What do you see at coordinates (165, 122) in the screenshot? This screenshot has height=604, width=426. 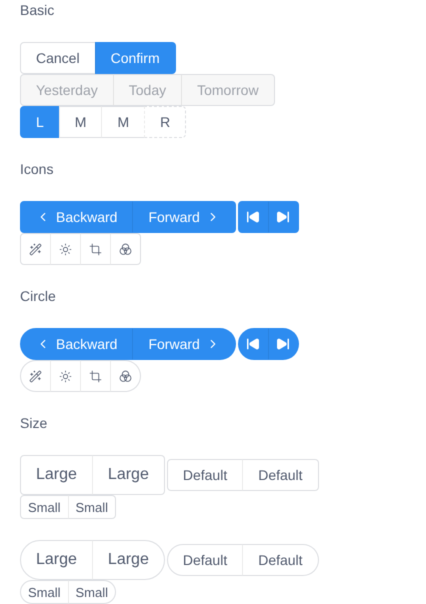 I see `group-button: R` at bounding box center [165, 122].